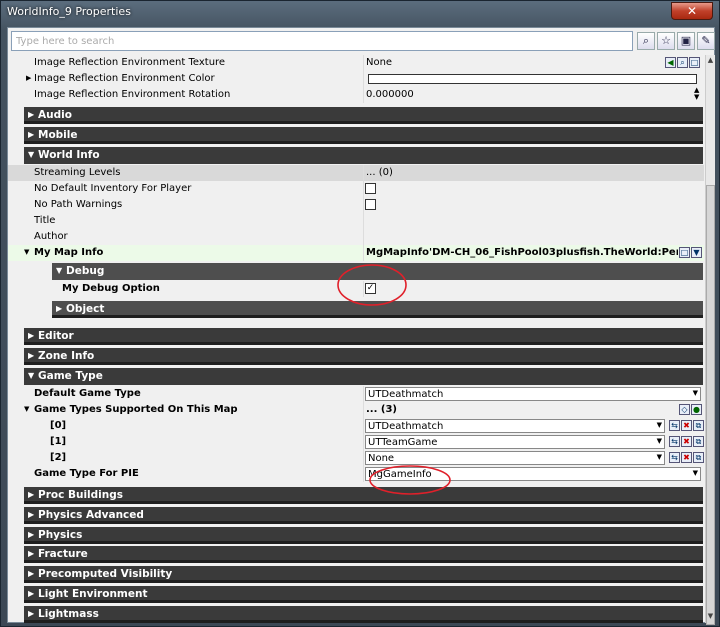  Describe the element at coordinates (360, 12) in the screenshot. I see `title-bar: WorldInfo_9 Properties ✕` at that location.